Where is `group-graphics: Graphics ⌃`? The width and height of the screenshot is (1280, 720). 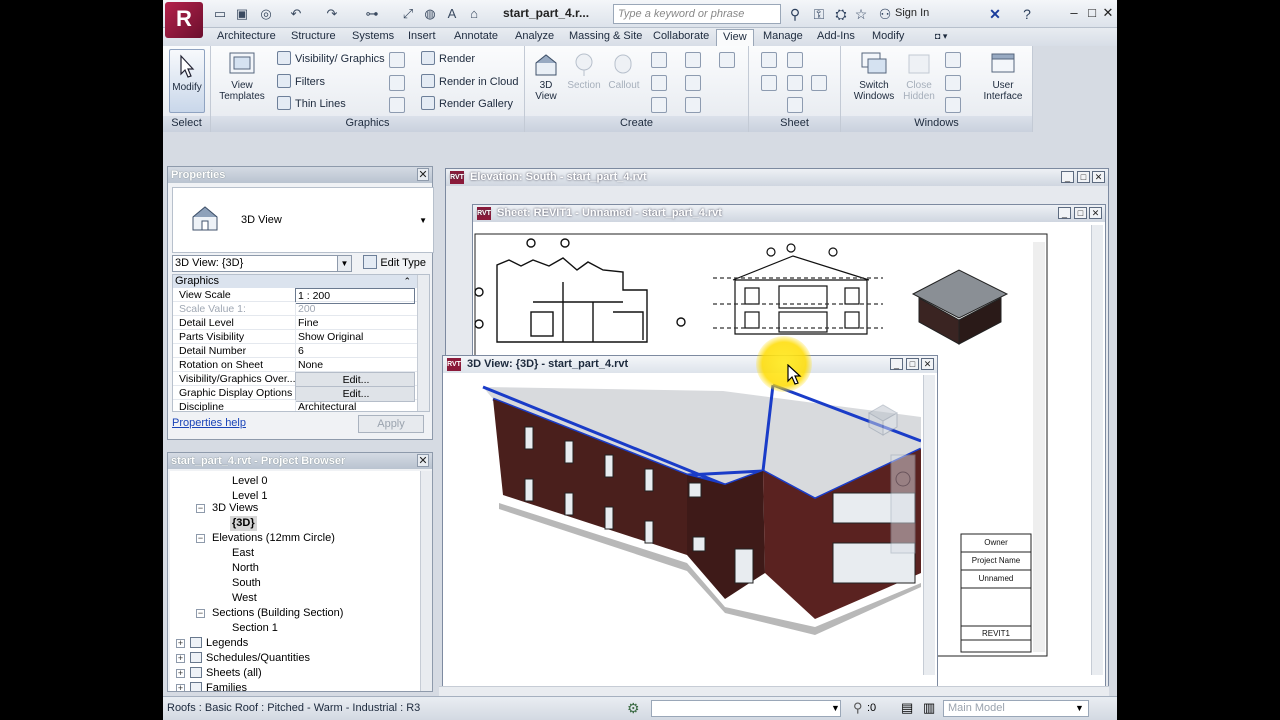 group-graphics: Graphics ⌃ is located at coordinates (301, 281).